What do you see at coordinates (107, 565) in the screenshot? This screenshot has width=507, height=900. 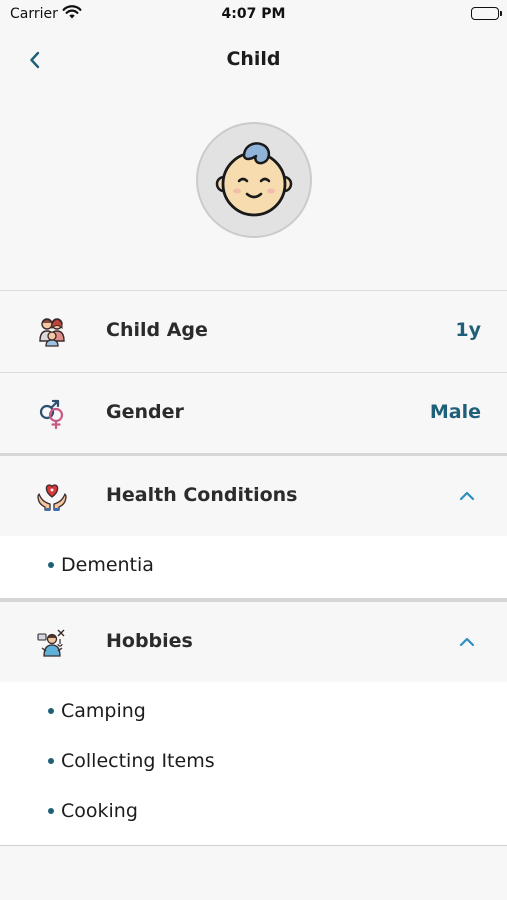 I see `health-condition-text: Dementia` at bounding box center [107, 565].